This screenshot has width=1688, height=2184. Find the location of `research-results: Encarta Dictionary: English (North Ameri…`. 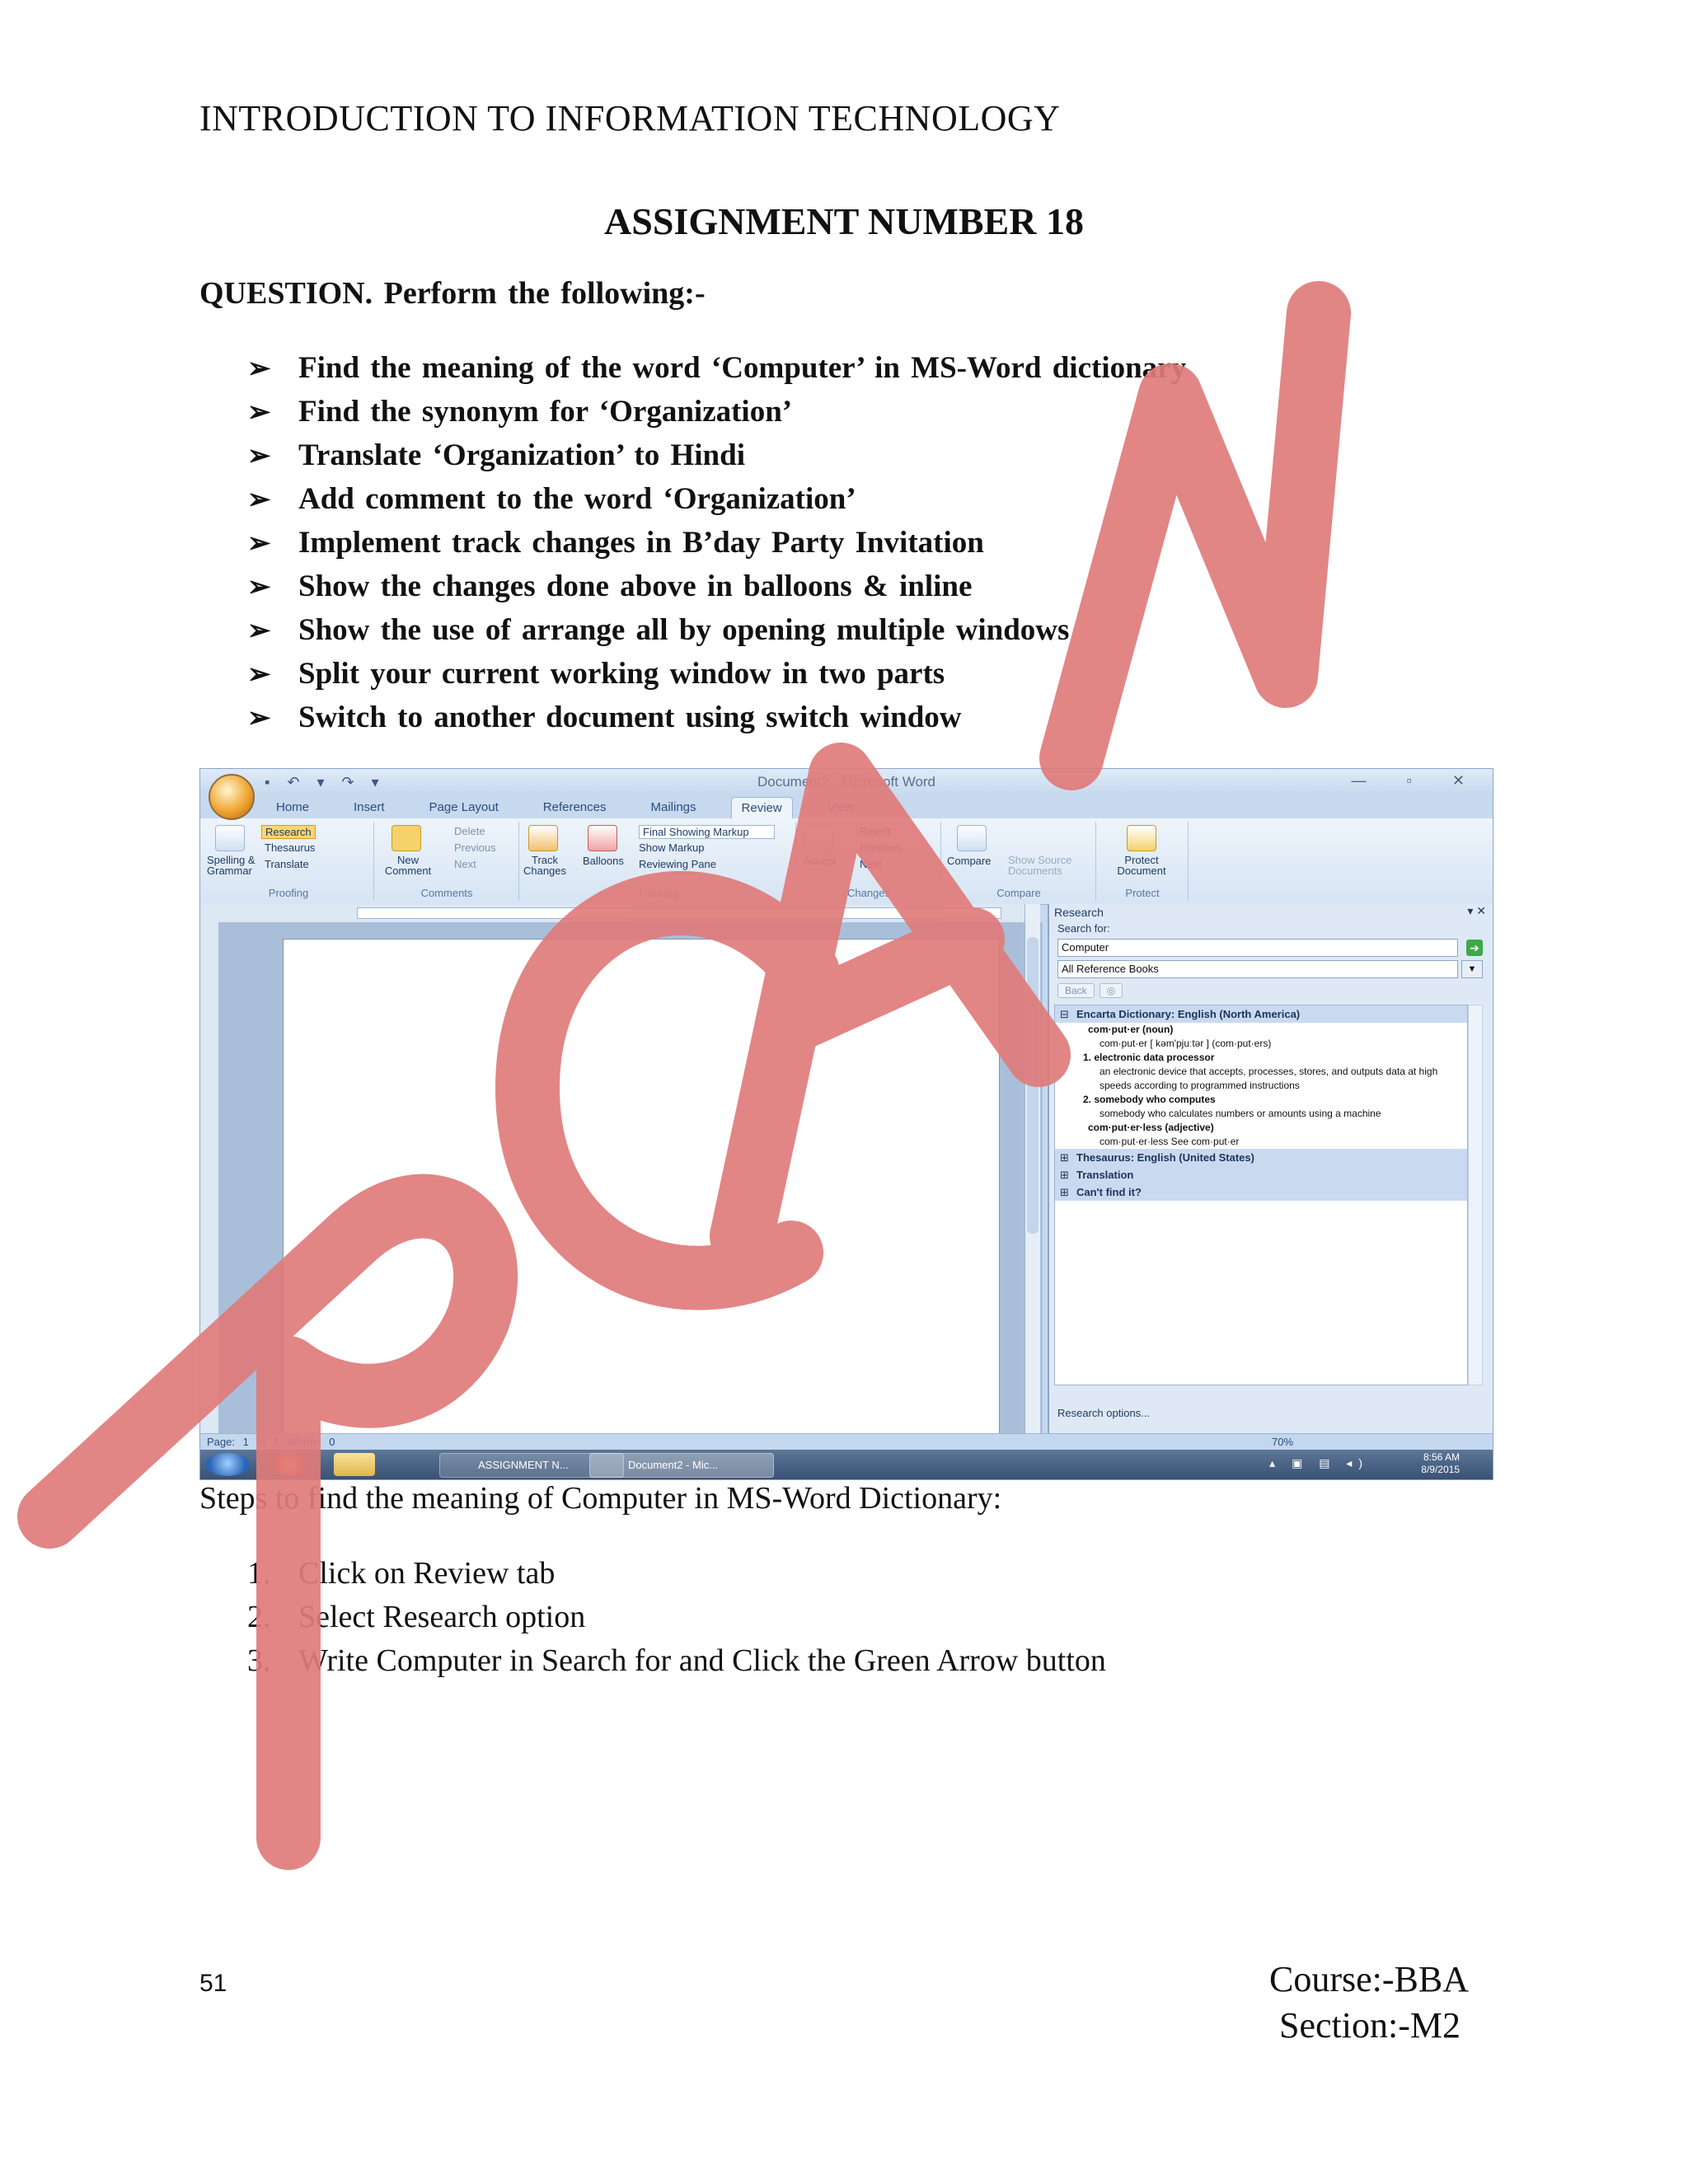

research-results: Encarta Dictionary: English (North Ameri… is located at coordinates (1261, 1195).